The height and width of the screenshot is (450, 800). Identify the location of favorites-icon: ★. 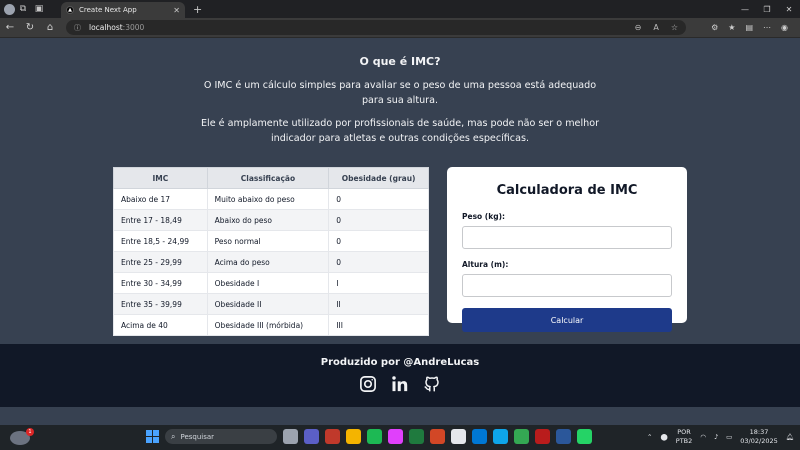
(731, 27).